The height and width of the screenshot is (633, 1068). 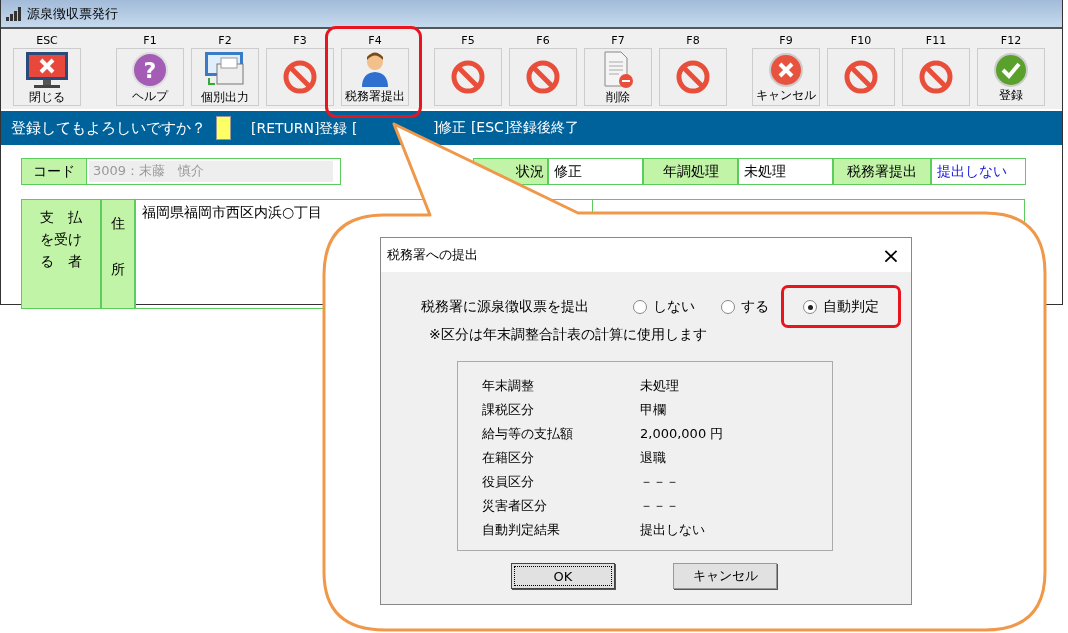 What do you see at coordinates (1011, 41) in the screenshot?
I see `function-key-label: F12` at bounding box center [1011, 41].